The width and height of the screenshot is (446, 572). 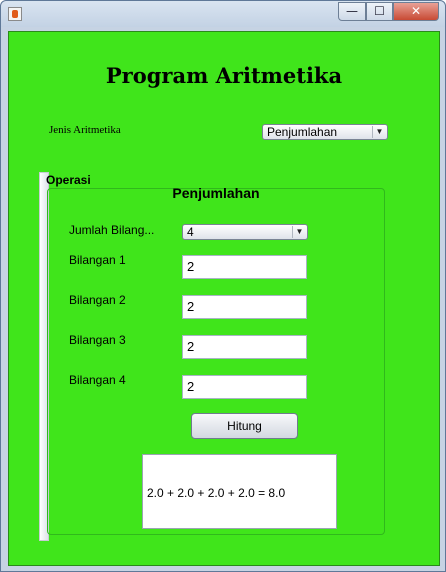 What do you see at coordinates (97, 340) in the screenshot?
I see `bilangan-3-label: Bilangan 3` at bounding box center [97, 340].